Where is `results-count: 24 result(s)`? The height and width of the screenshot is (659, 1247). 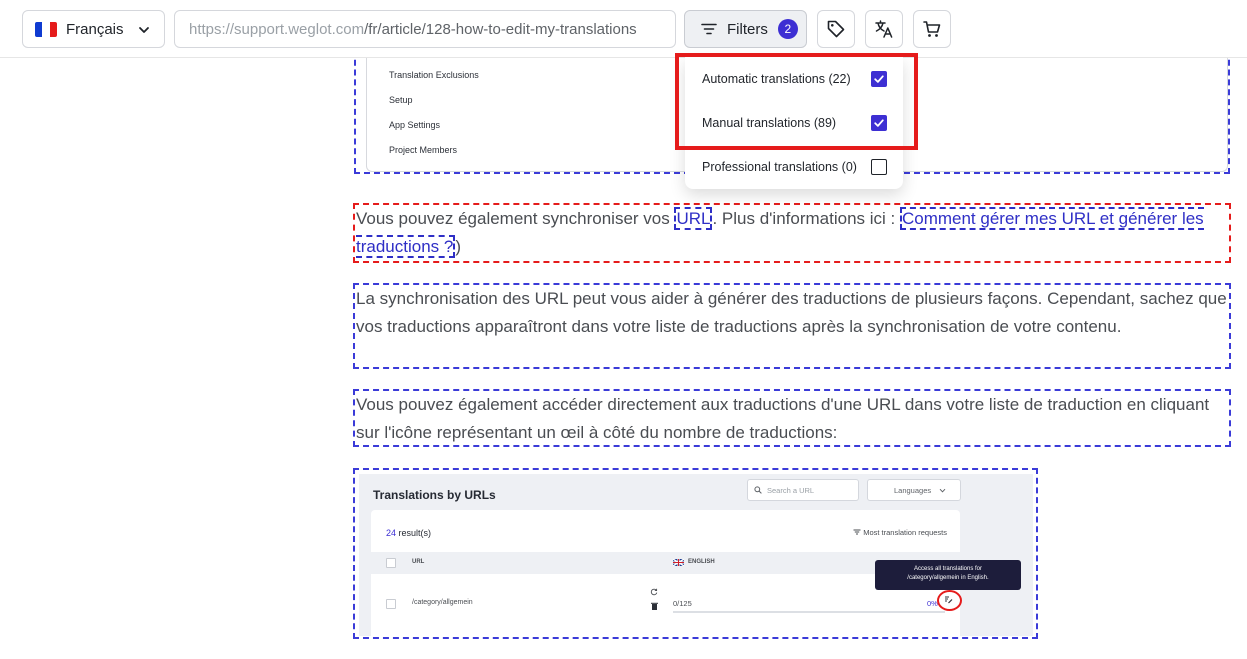
results-count: 24 result(s) is located at coordinates (408, 533).